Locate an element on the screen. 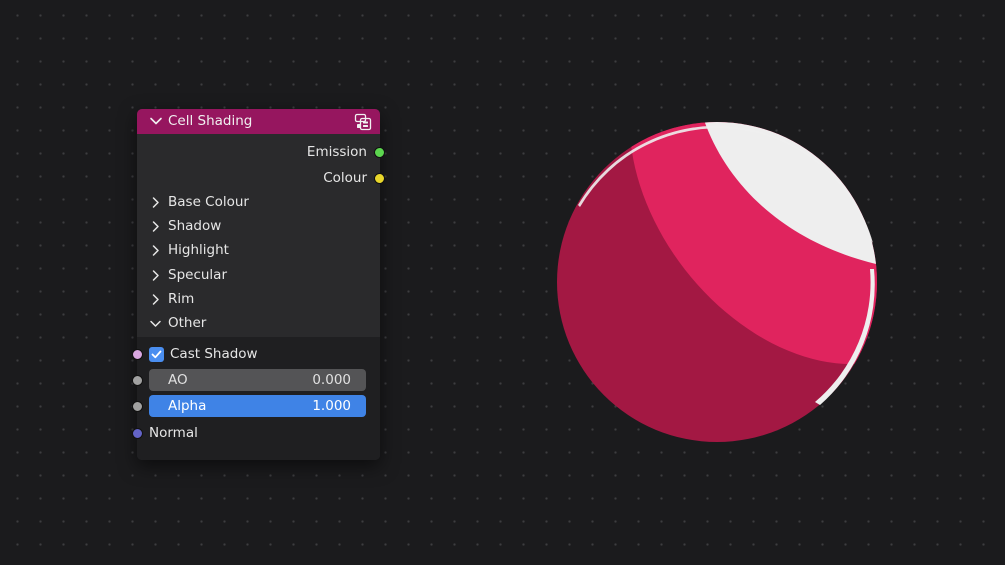  alpha-value: 1.000 is located at coordinates (331, 406).